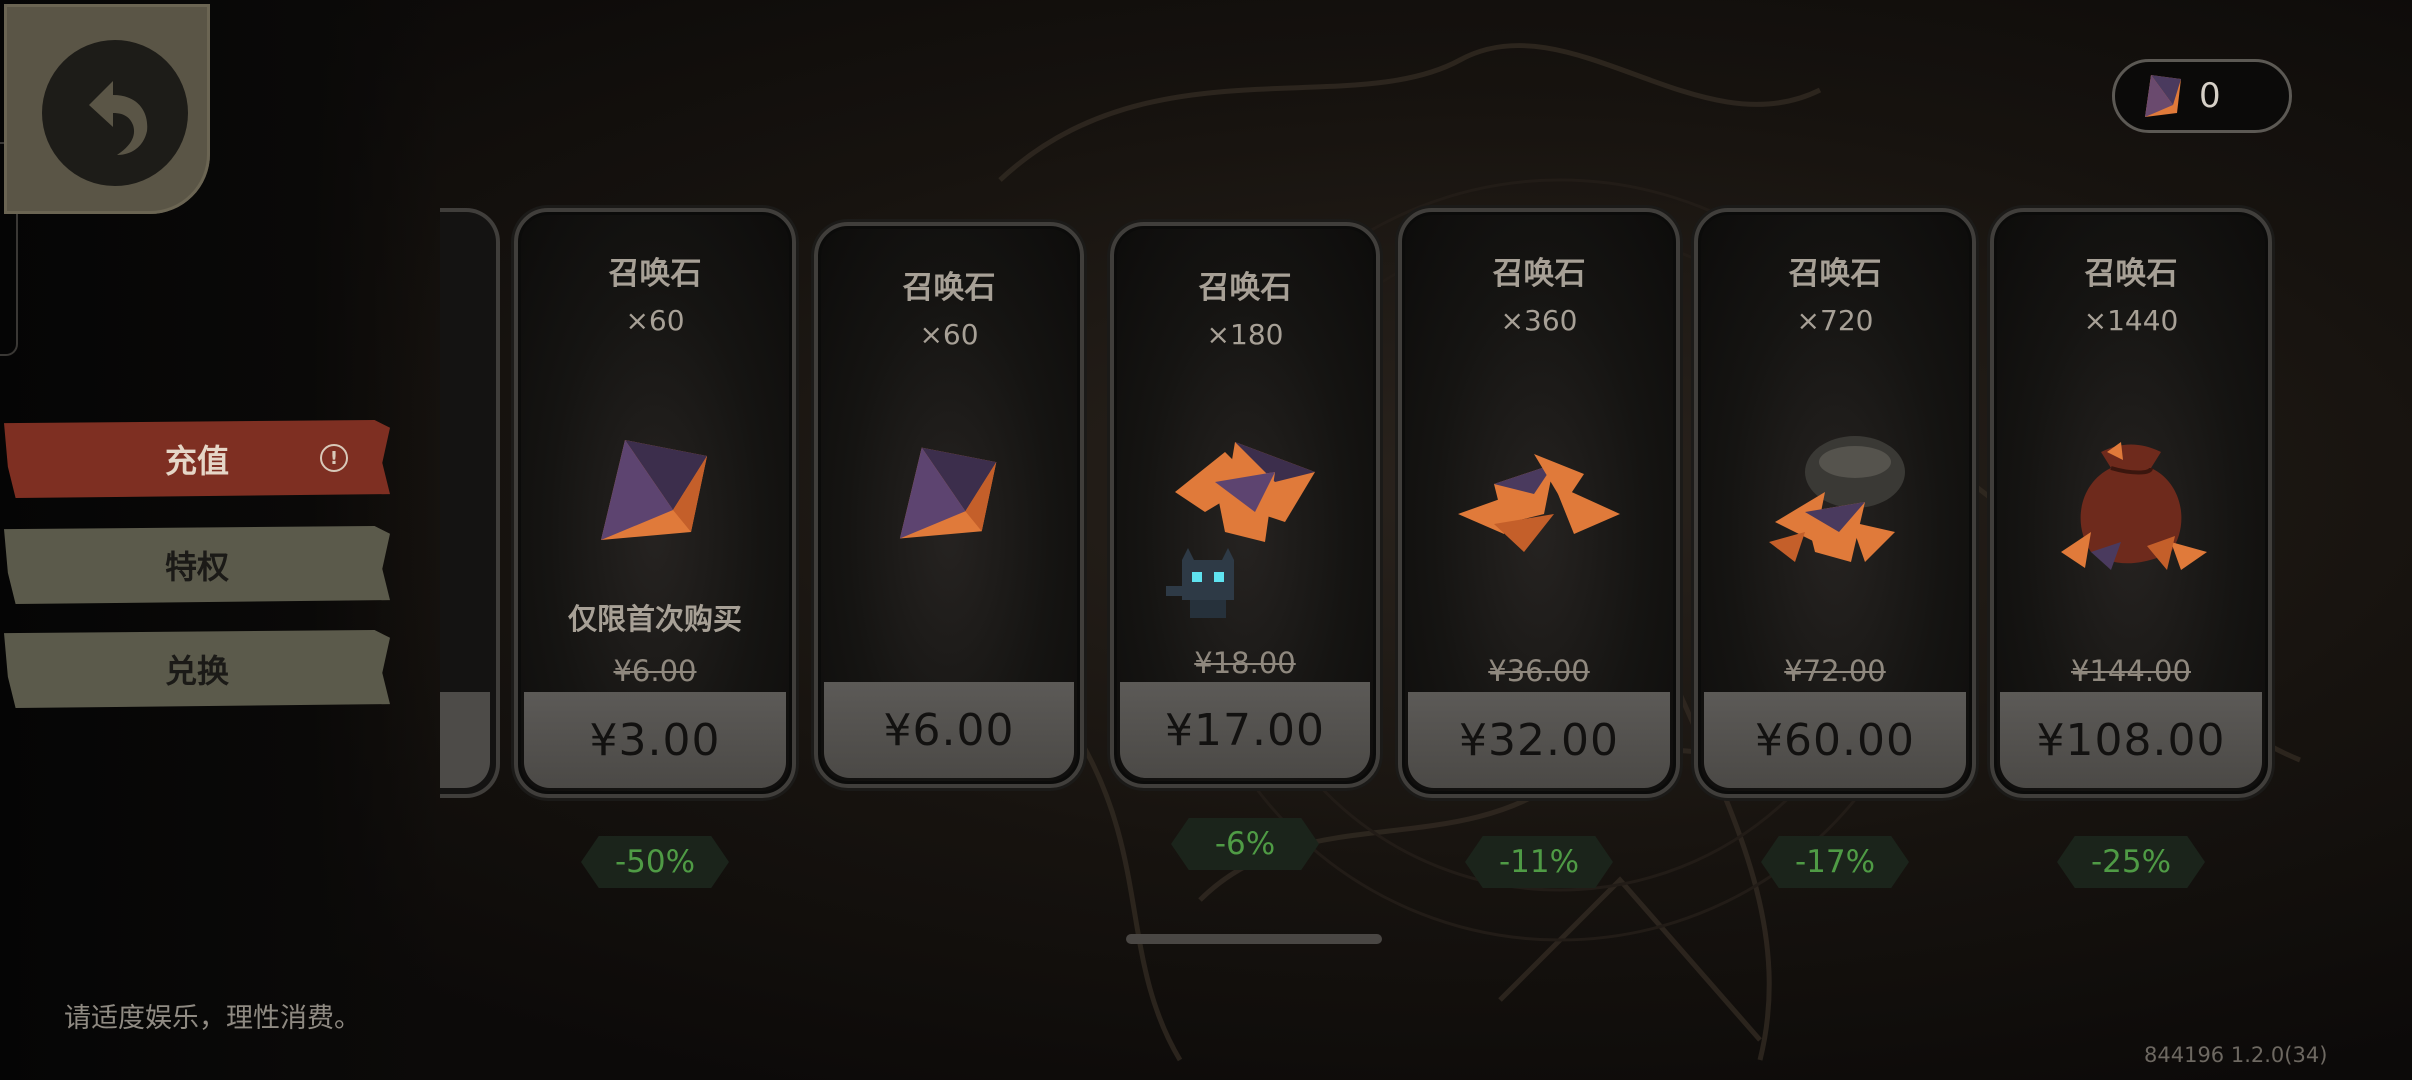 This screenshot has height=1080, width=2412. I want to click on discount-badge: -6%, so click(1245, 844).